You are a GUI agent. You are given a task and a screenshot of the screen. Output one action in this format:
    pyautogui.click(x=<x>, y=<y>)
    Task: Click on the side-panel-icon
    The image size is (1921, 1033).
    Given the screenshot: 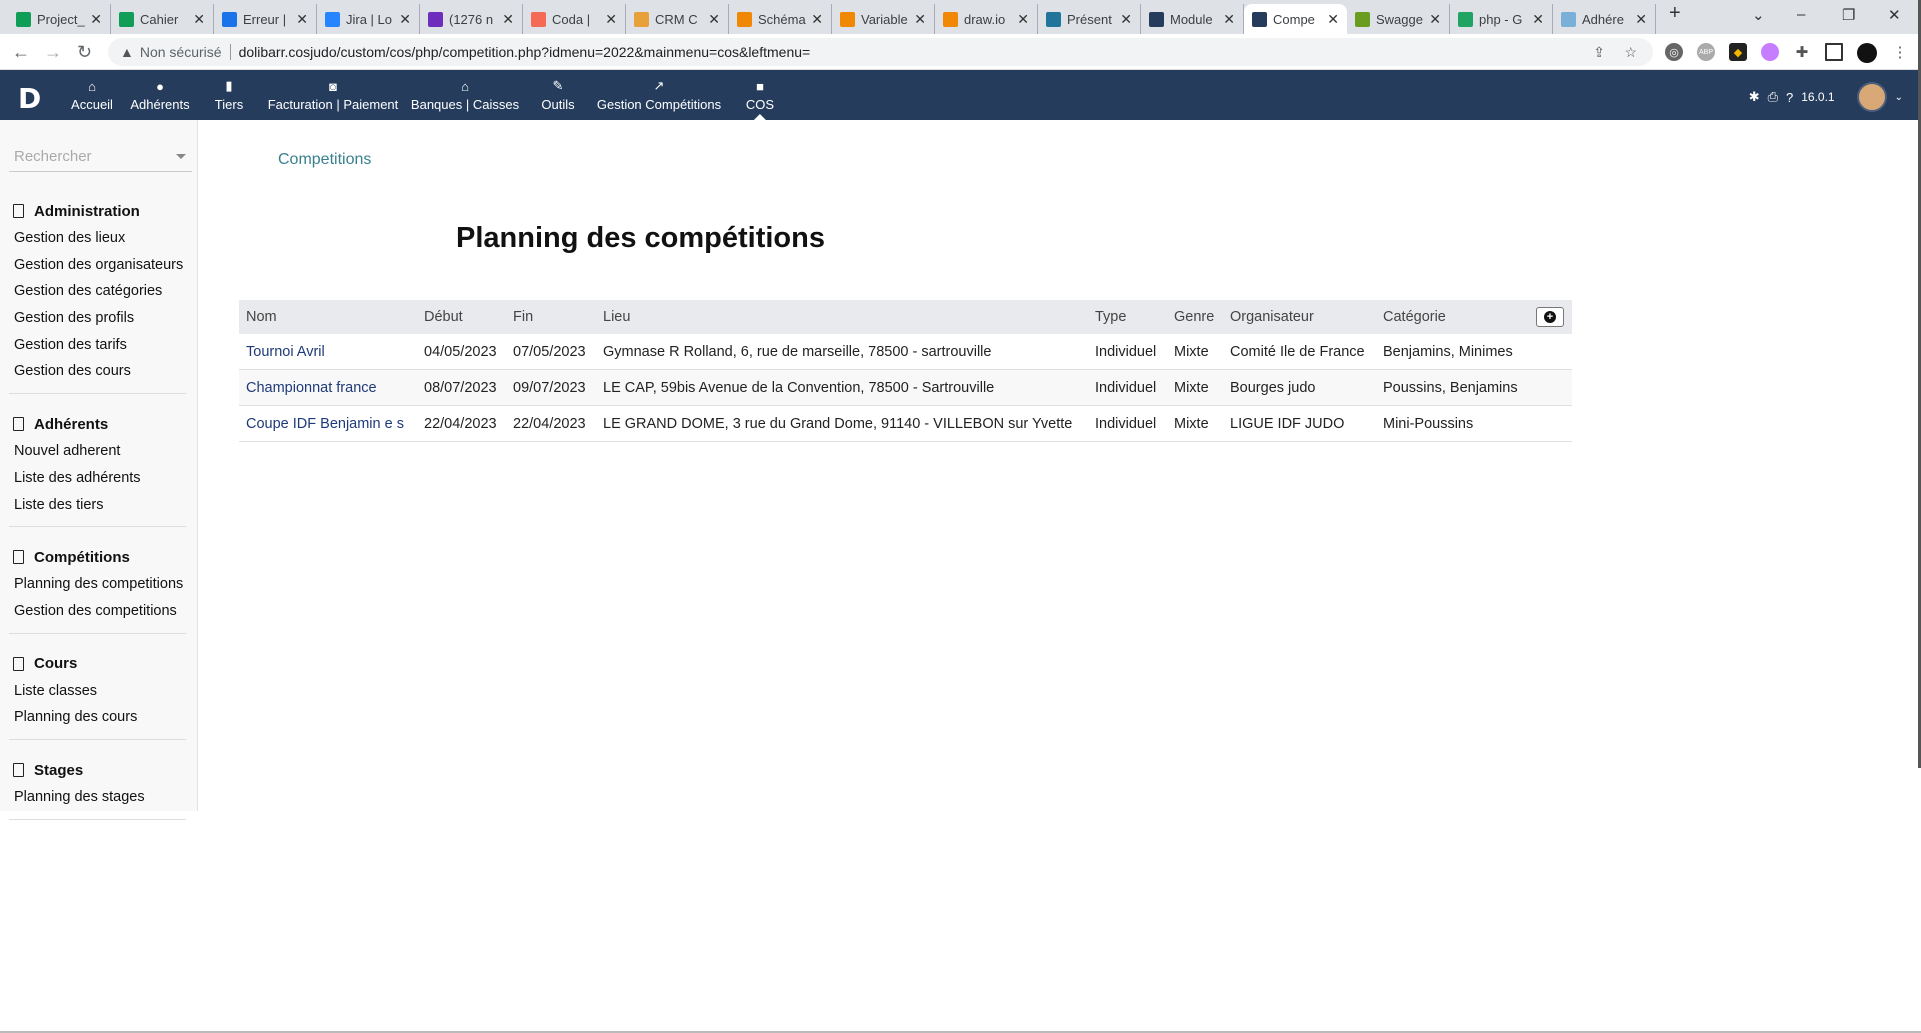 What is the action you would take?
    pyautogui.click(x=1834, y=52)
    